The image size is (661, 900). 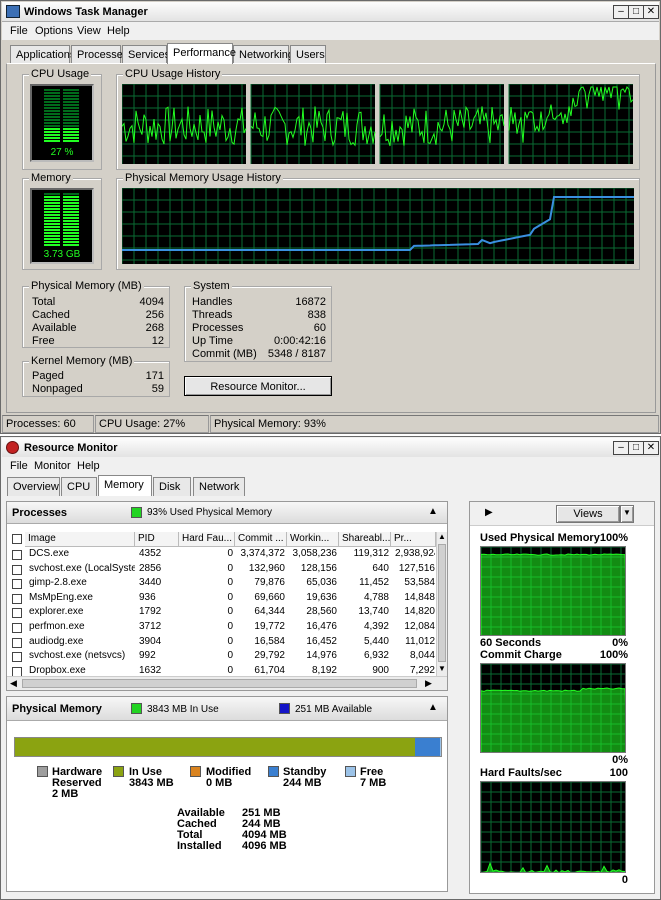 I want to click on views-dropdown-icon: ▼, so click(x=627, y=514).